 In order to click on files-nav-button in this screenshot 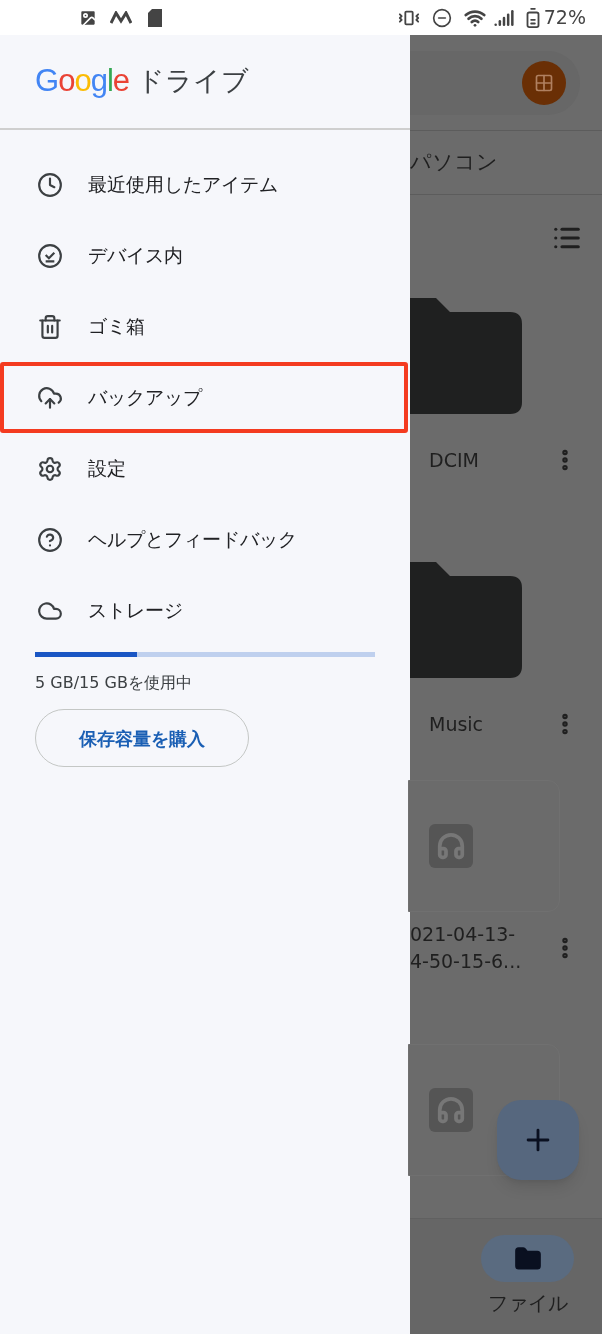, I will do `click(527, 1258)`.